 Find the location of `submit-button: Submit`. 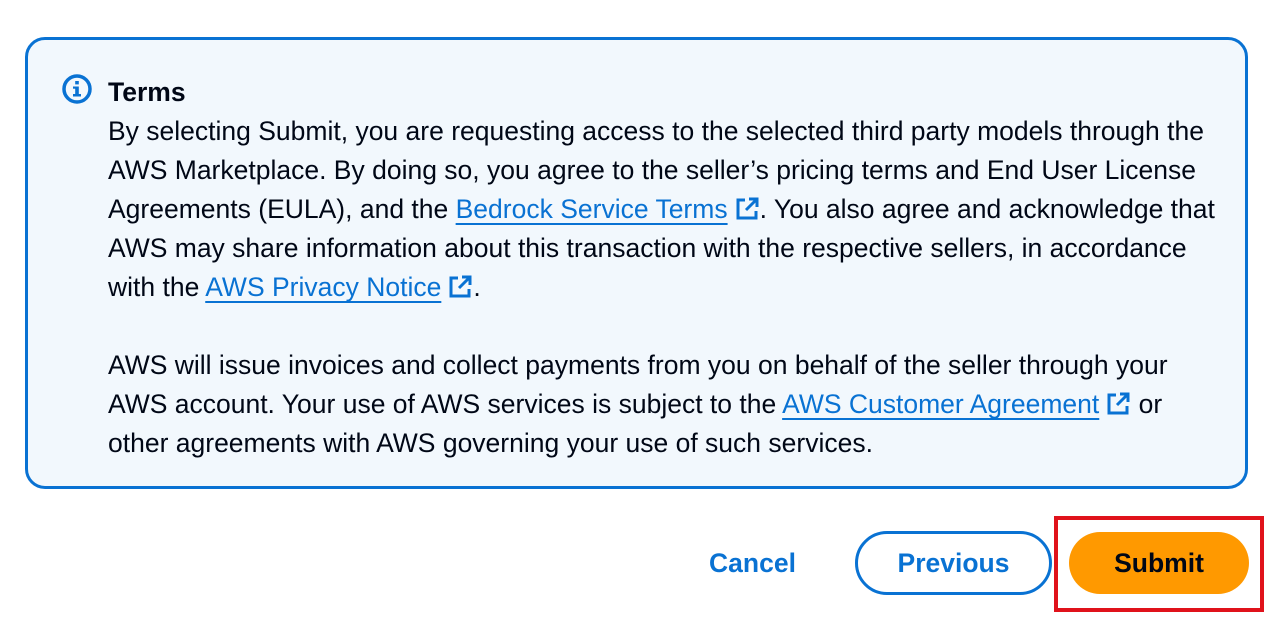

submit-button: Submit is located at coordinates (1159, 563).